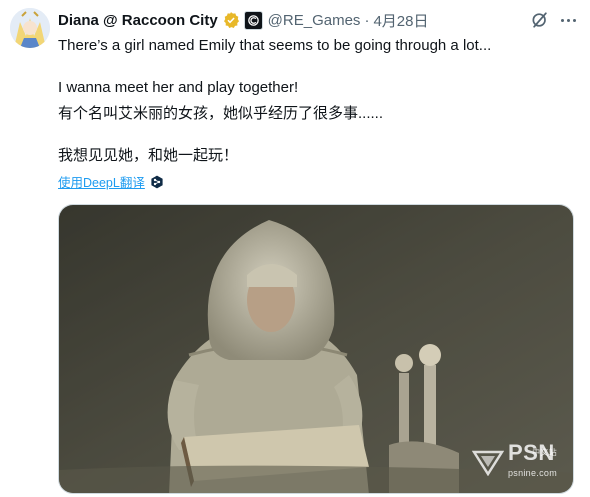  What do you see at coordinates (544, 452) in the screenshot?
I see `watermark-cn: 中文站` at bounding box center [544, 452].